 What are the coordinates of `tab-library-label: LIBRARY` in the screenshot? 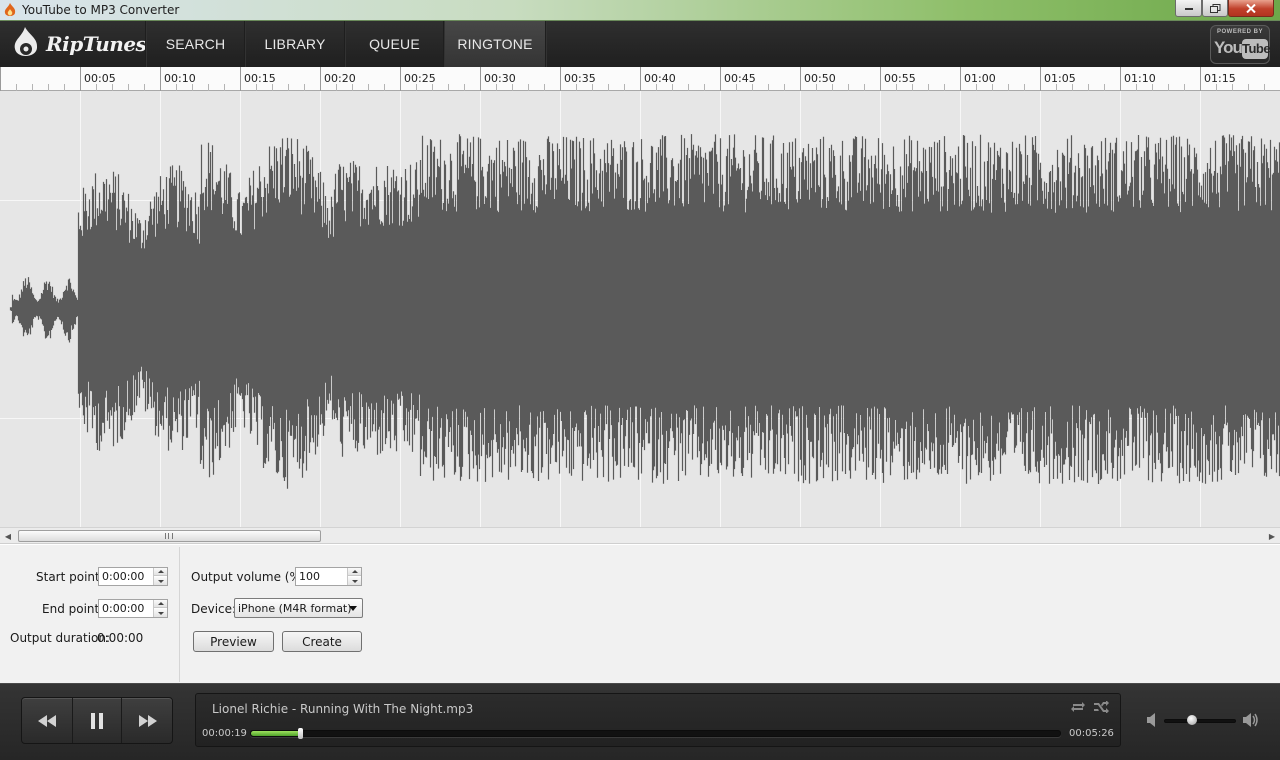 It's located at (295, 44).